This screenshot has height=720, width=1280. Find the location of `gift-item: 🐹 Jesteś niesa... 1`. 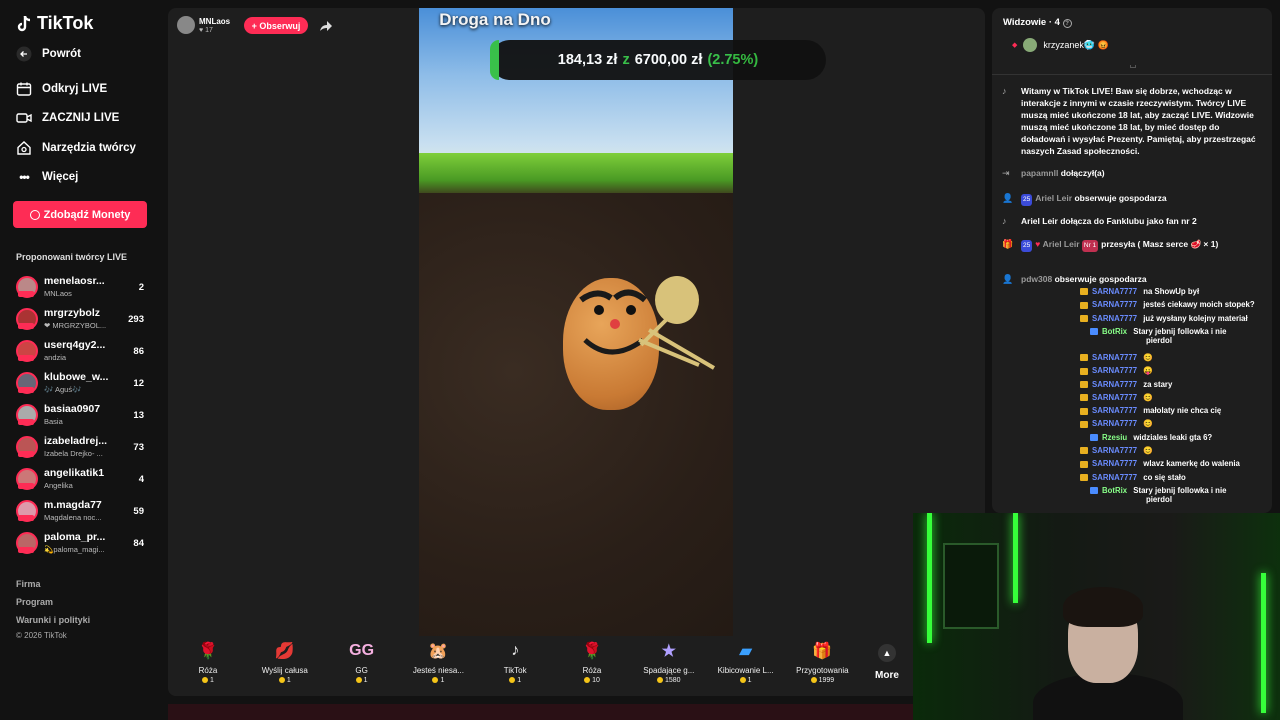

gift-item: 🐹 Jesteś niesa... 1 is located at coordinates (438, 668).